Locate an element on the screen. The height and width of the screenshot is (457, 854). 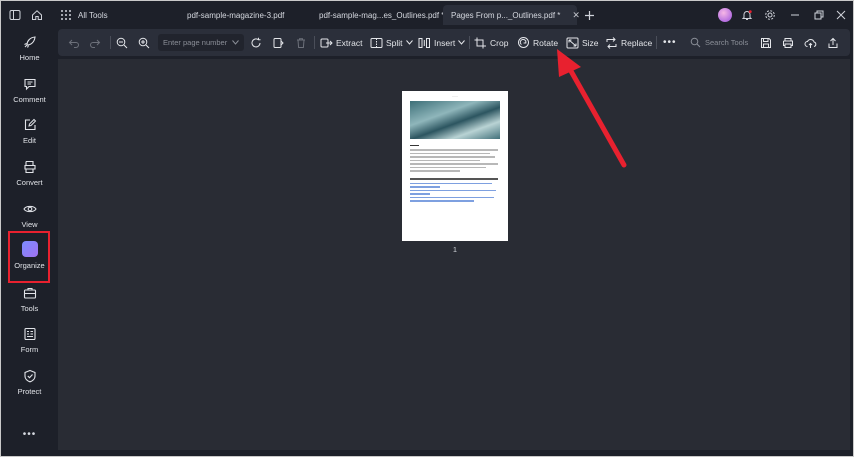
home-icon is located at coordinates (37, 15).